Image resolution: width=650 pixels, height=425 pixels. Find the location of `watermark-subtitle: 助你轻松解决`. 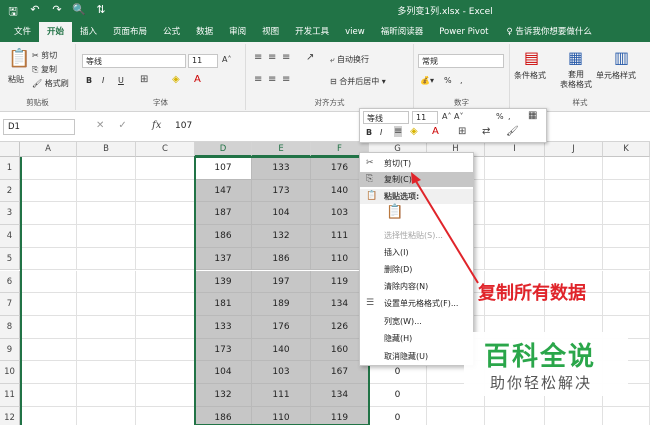

watermark-subtitle: 助你轻松解决 is located at coordinates (541, 383).